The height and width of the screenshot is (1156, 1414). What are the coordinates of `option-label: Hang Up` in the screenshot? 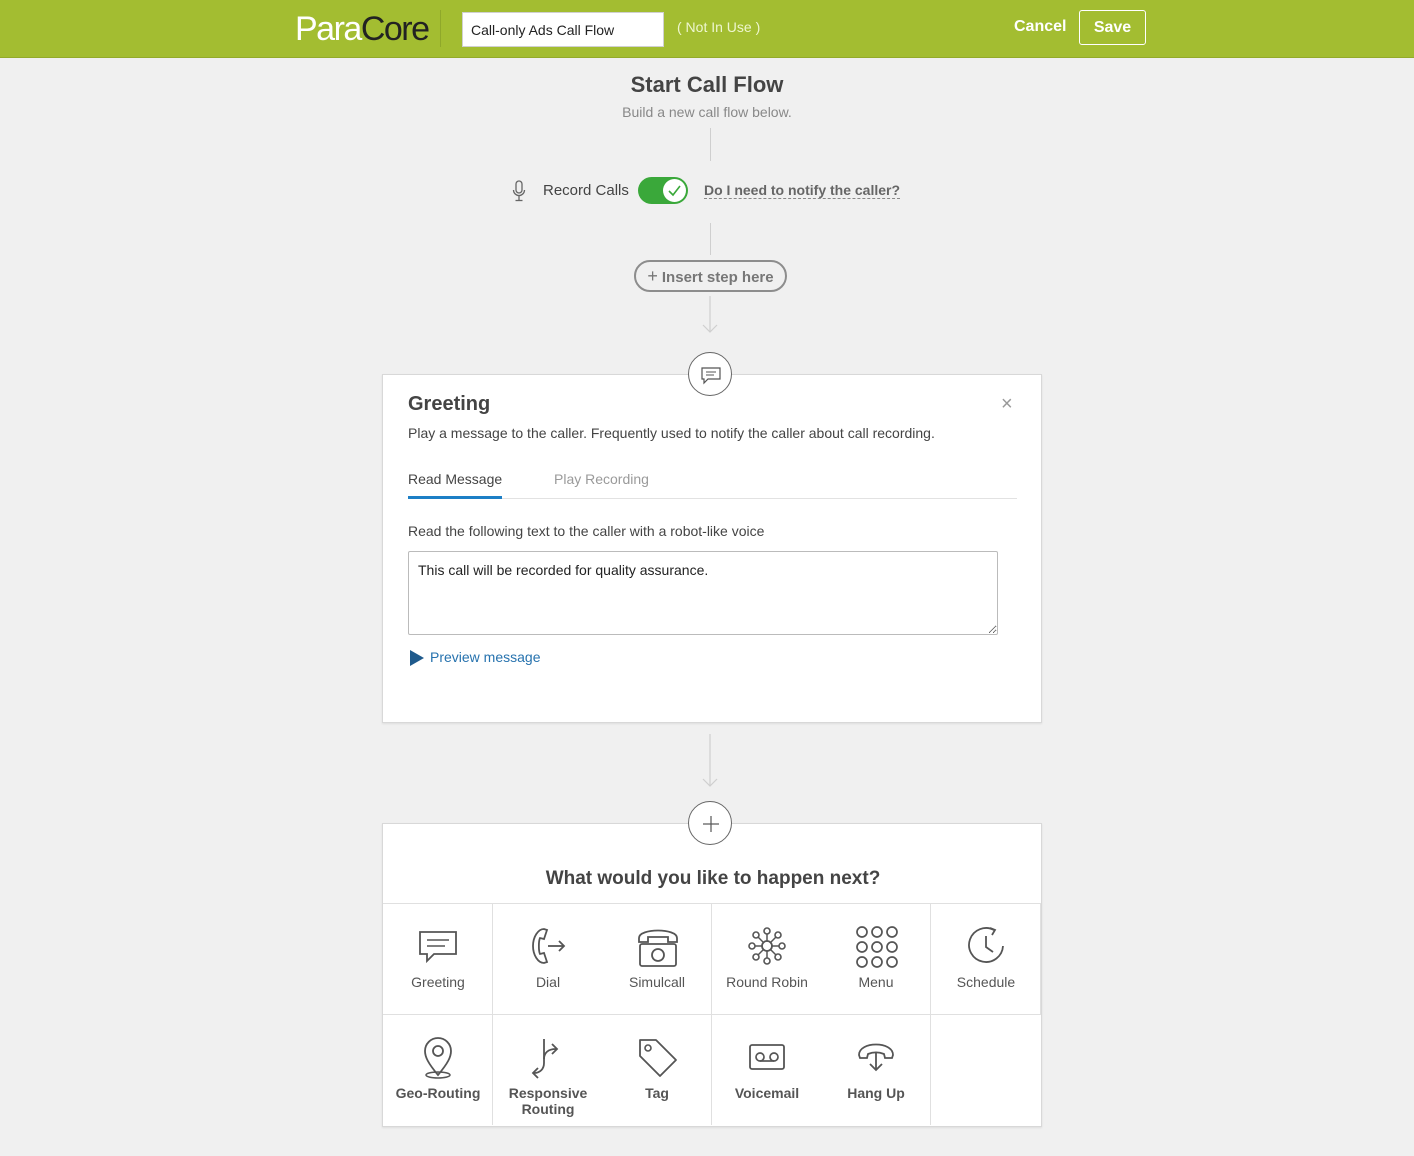 It's located at (876, 1093).